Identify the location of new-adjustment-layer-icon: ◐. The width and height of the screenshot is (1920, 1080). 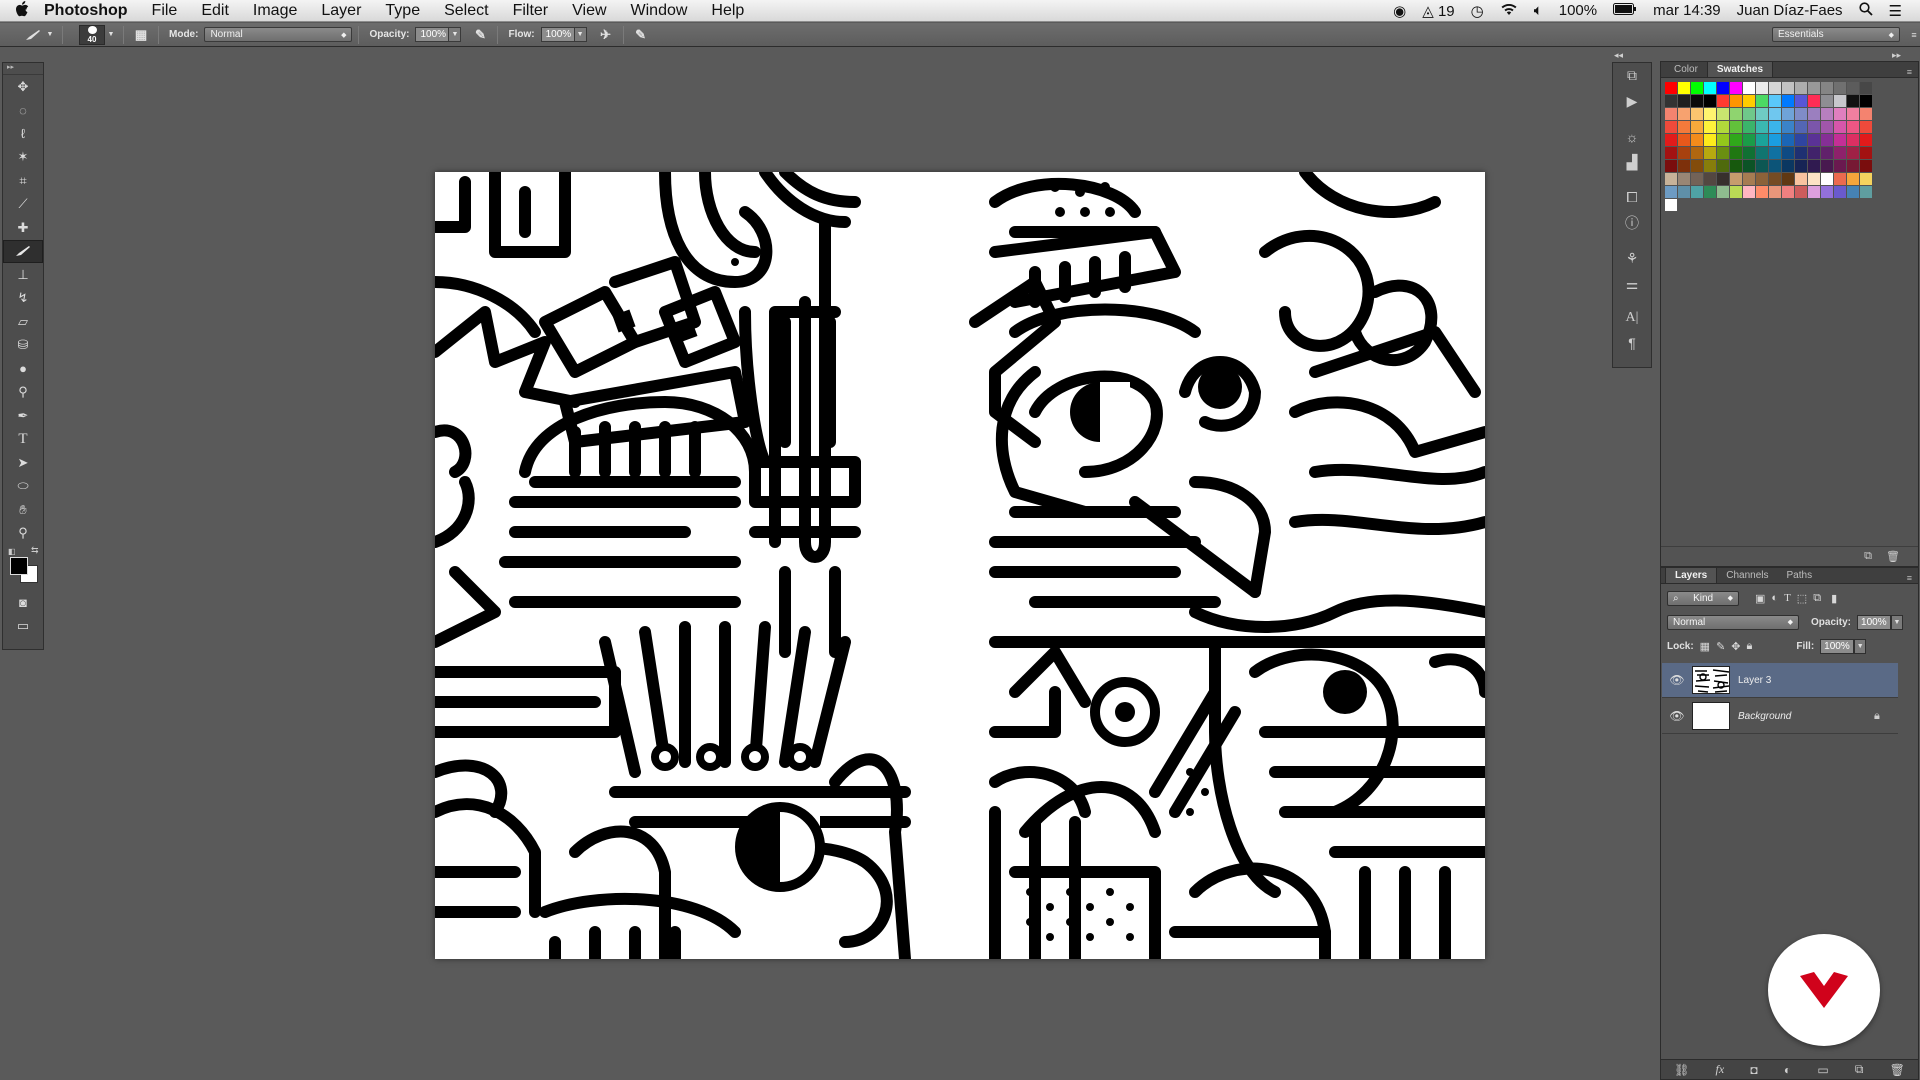
(1787, 1070).